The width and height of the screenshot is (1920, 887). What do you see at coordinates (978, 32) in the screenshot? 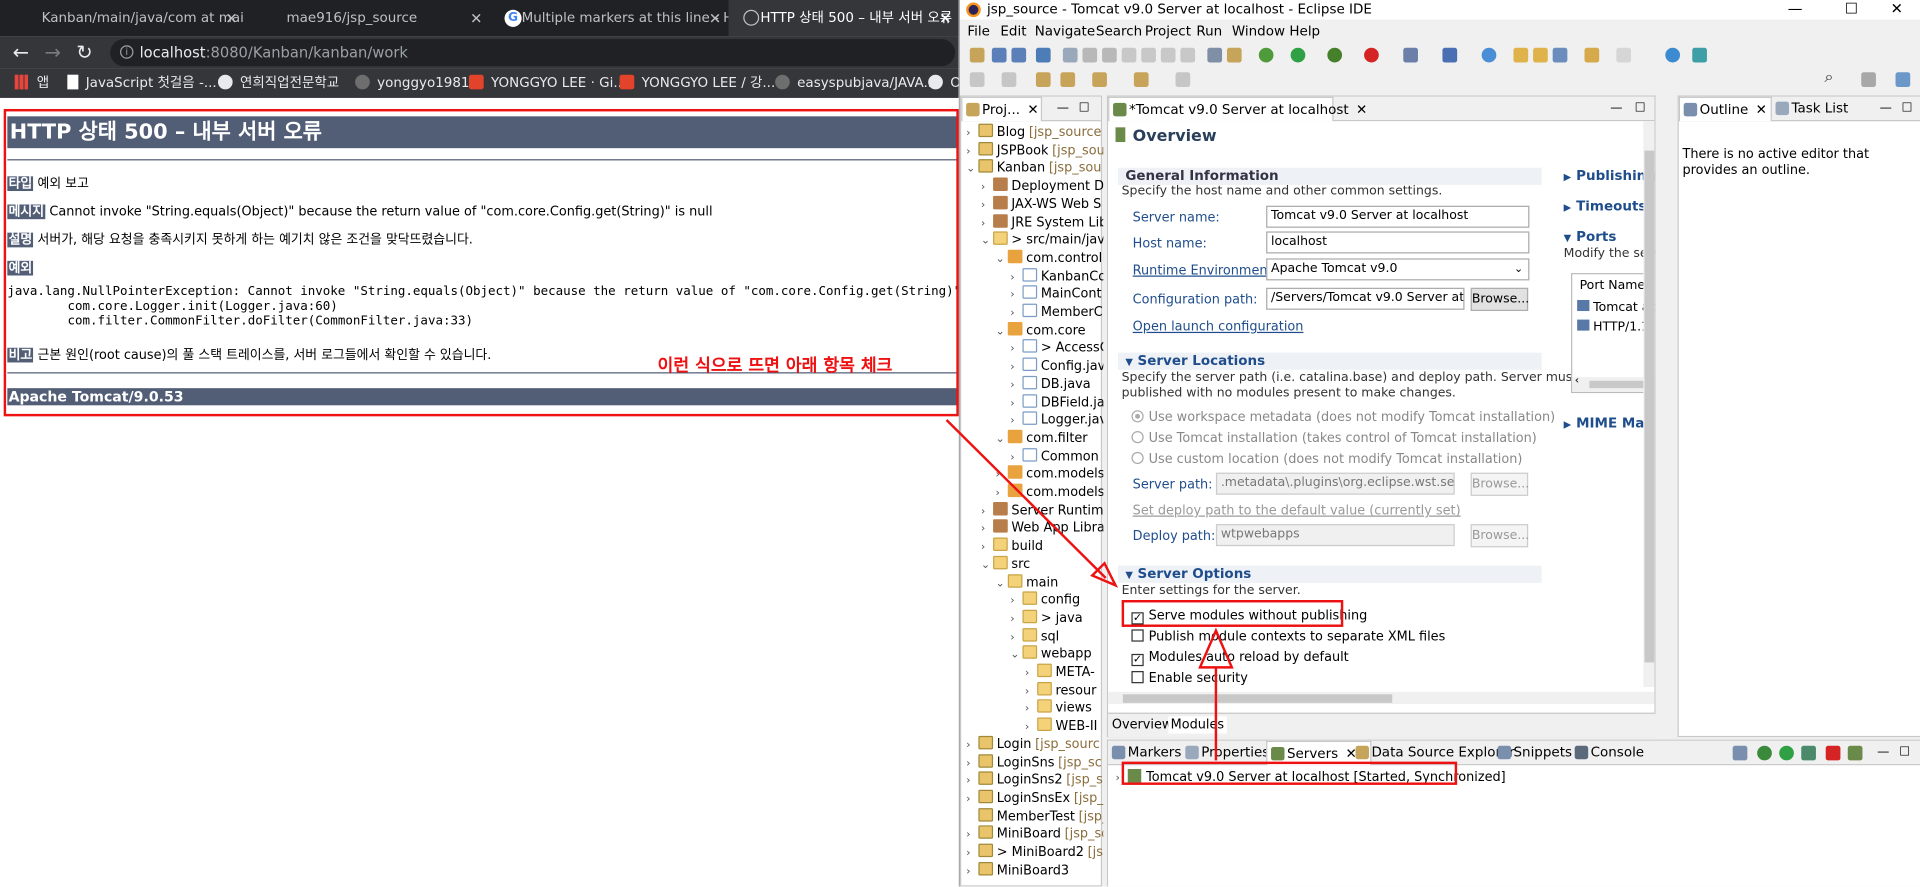
I see `menu-file: File` at bounding box center [978, 32].